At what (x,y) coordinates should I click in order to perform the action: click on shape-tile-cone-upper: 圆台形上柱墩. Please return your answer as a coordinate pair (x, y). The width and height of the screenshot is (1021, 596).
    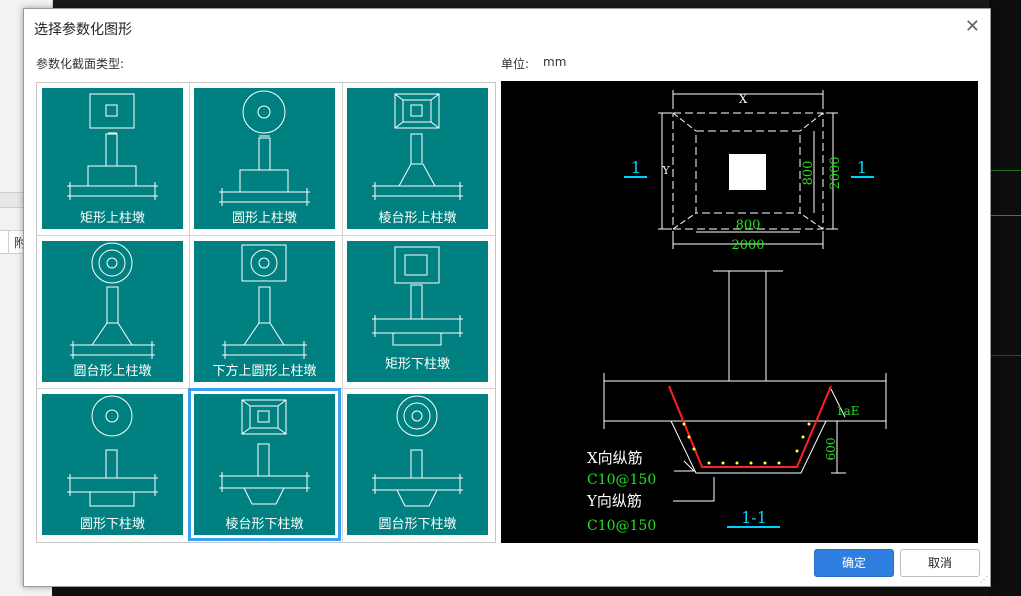
    Looking at the image, I should click on (112, 311).